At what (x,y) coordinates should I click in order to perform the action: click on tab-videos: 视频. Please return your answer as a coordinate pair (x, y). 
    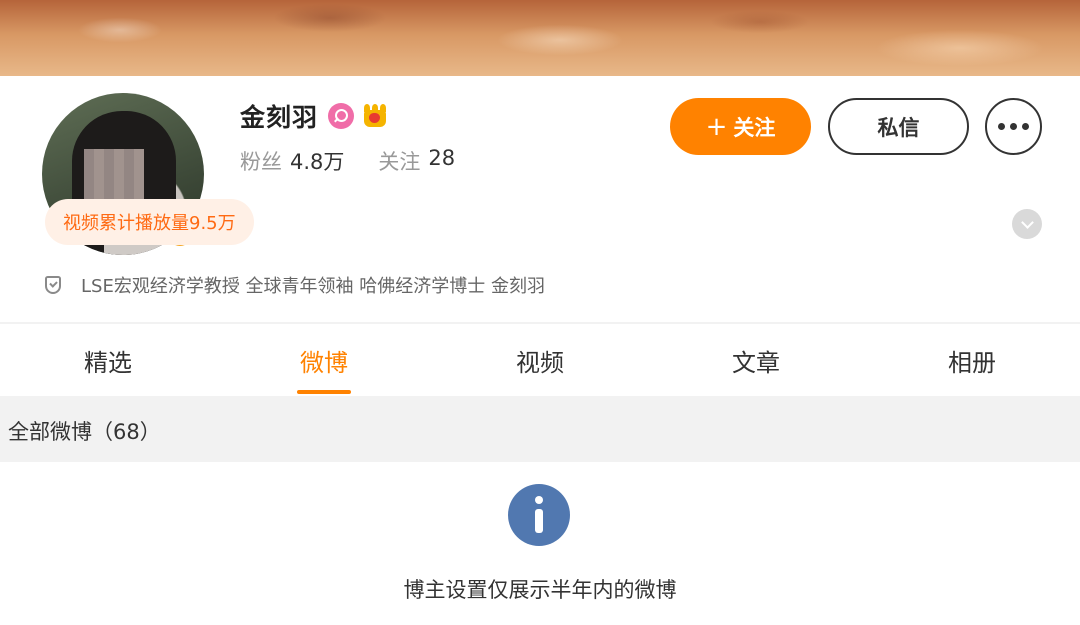
    Looking at the image, I should click on (540, 360).